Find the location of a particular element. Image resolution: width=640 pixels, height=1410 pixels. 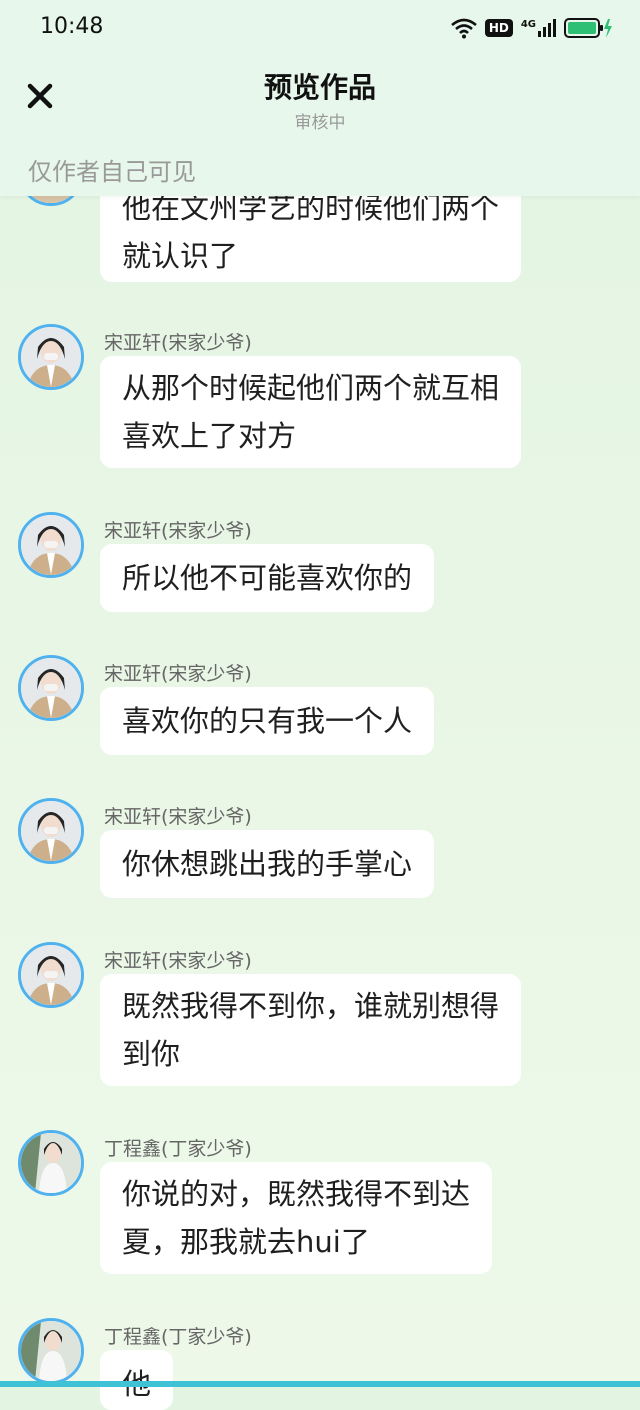

bottom-indicator is located at coordinates (320, 1384).